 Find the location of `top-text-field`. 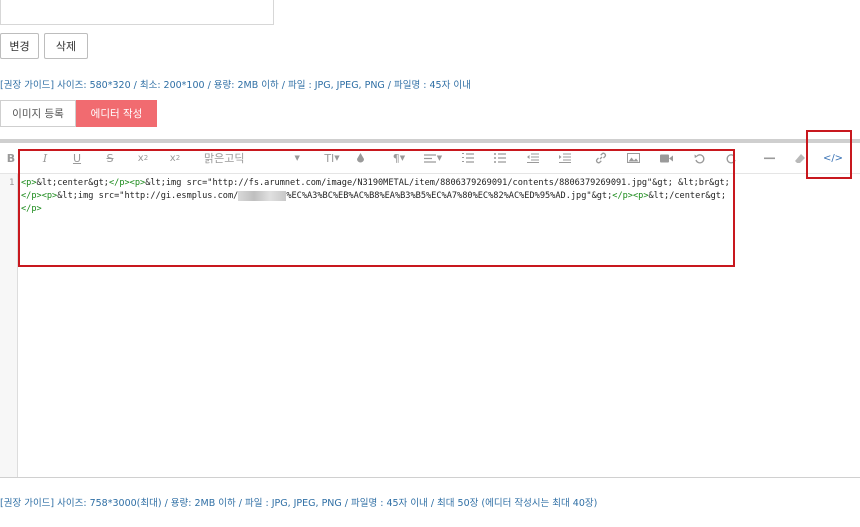

top-text-field is located at coordinates (137, 12).